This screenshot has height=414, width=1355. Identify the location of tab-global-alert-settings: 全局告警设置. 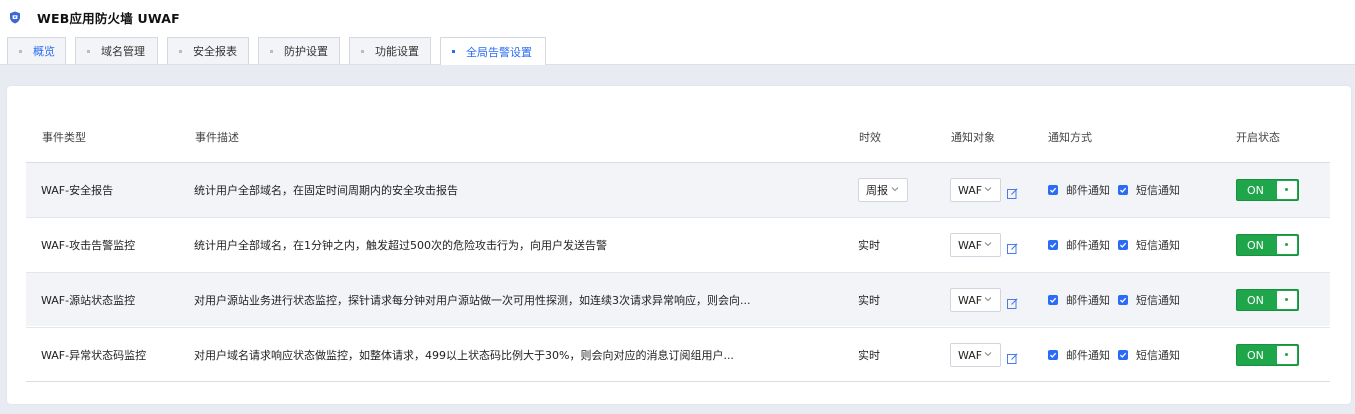
(493, 51).